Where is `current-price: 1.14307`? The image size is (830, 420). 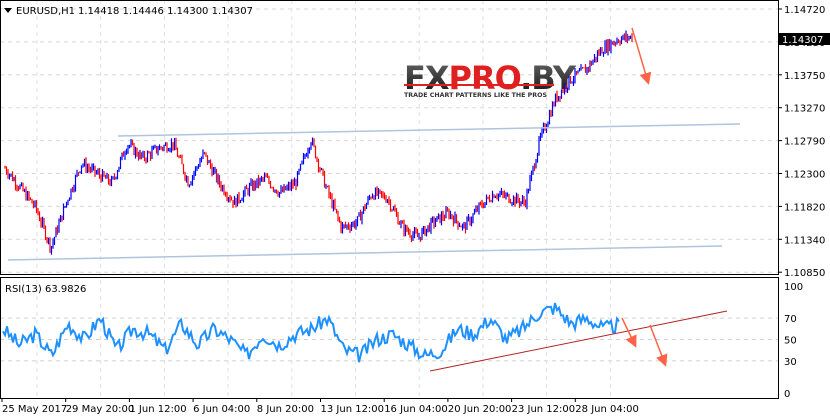 current-price: 1.14307 is located at coordinates (802, 40).